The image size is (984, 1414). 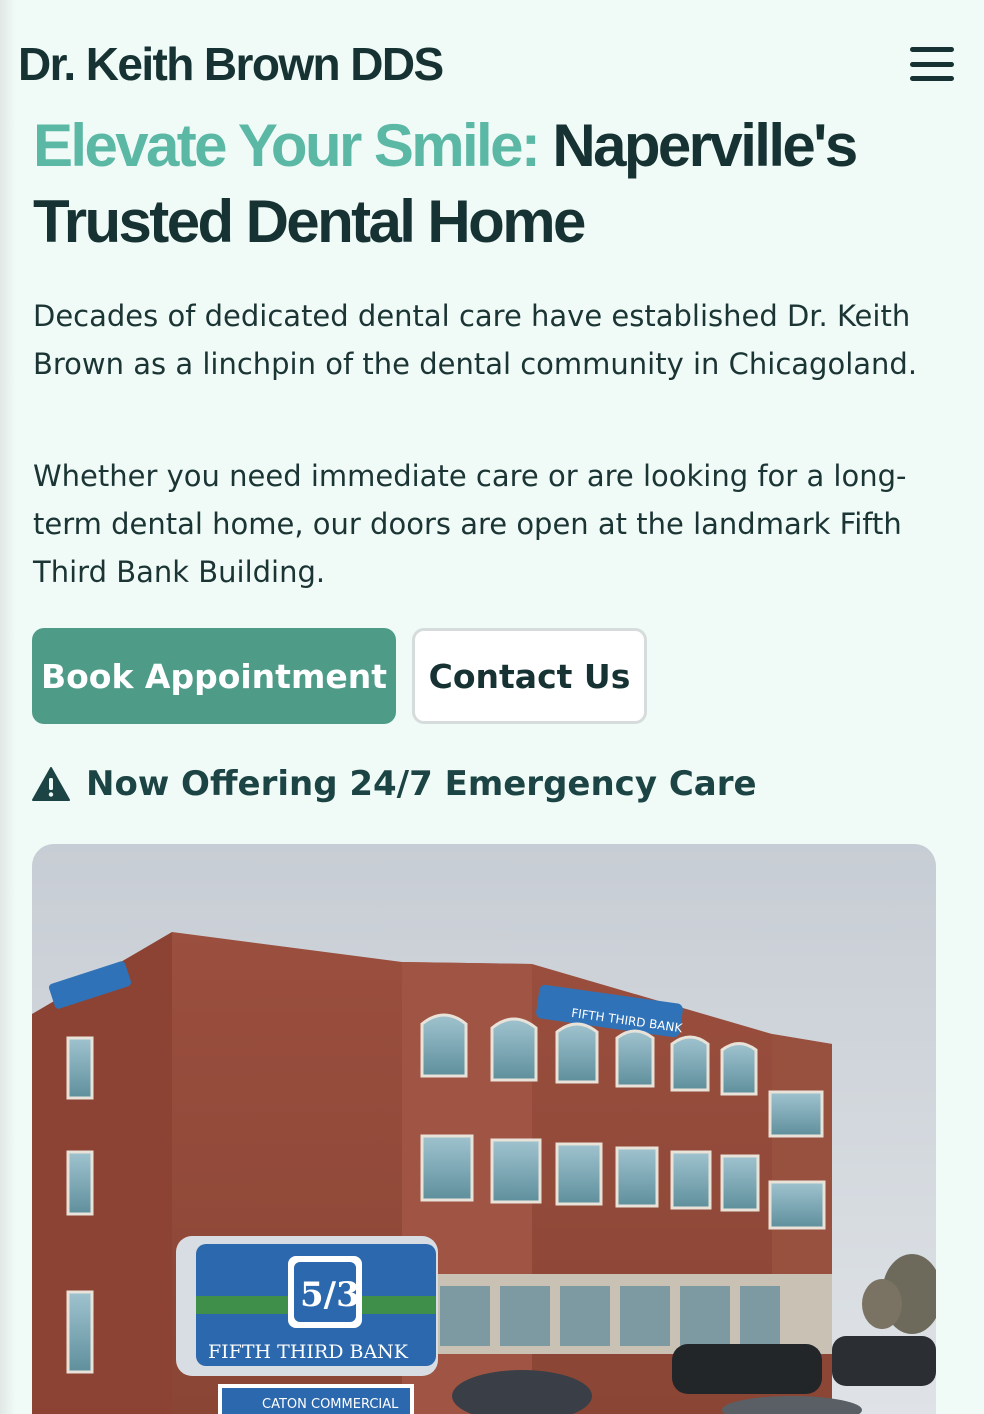 I want to click on monument-sub-text: CATON COMMERCIAL, so click(x=330, y=1404).